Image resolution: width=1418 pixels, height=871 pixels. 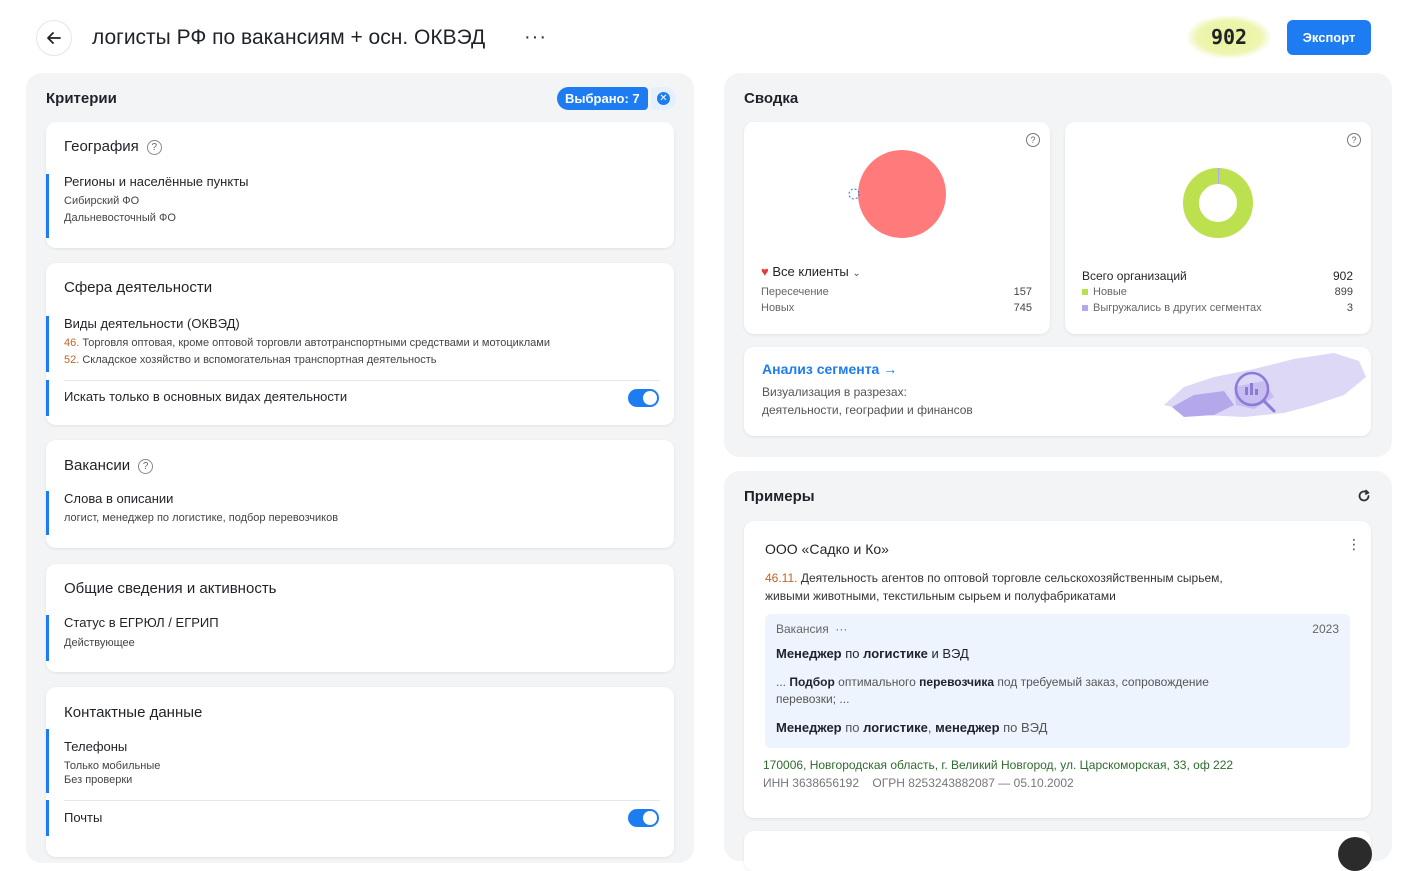 What do you see at coordinates (156, 181) in the screenshot?
I see `regions-label: Регионы и населённые пункты` at bounding box center [156, 181].